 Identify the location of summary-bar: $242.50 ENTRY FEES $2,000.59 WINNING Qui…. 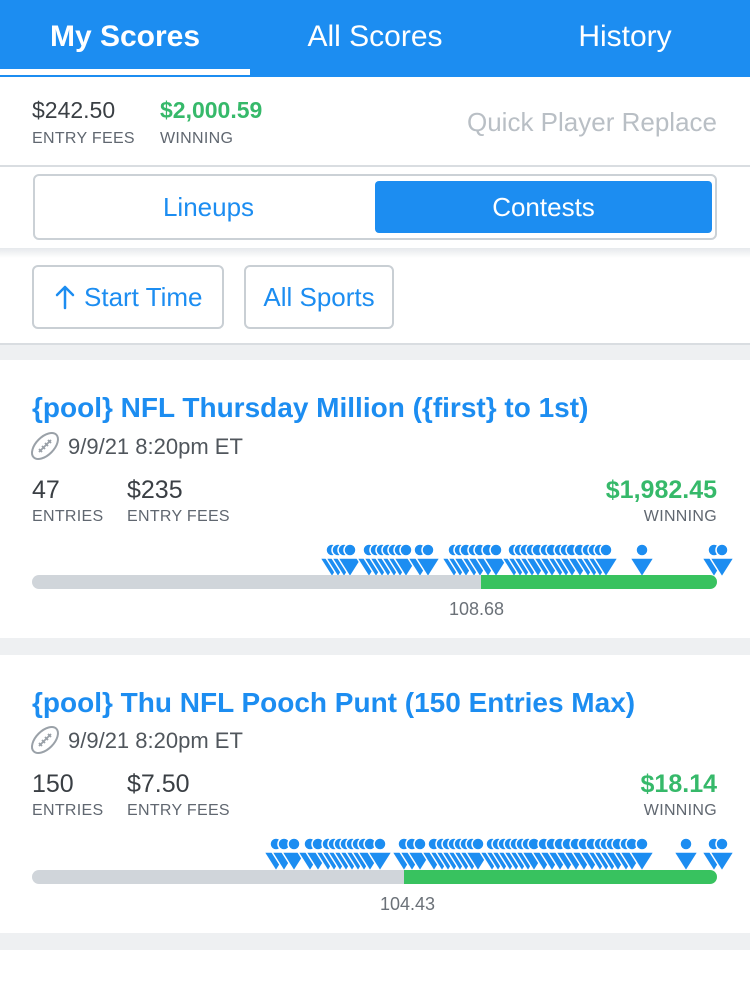
(375, 121).